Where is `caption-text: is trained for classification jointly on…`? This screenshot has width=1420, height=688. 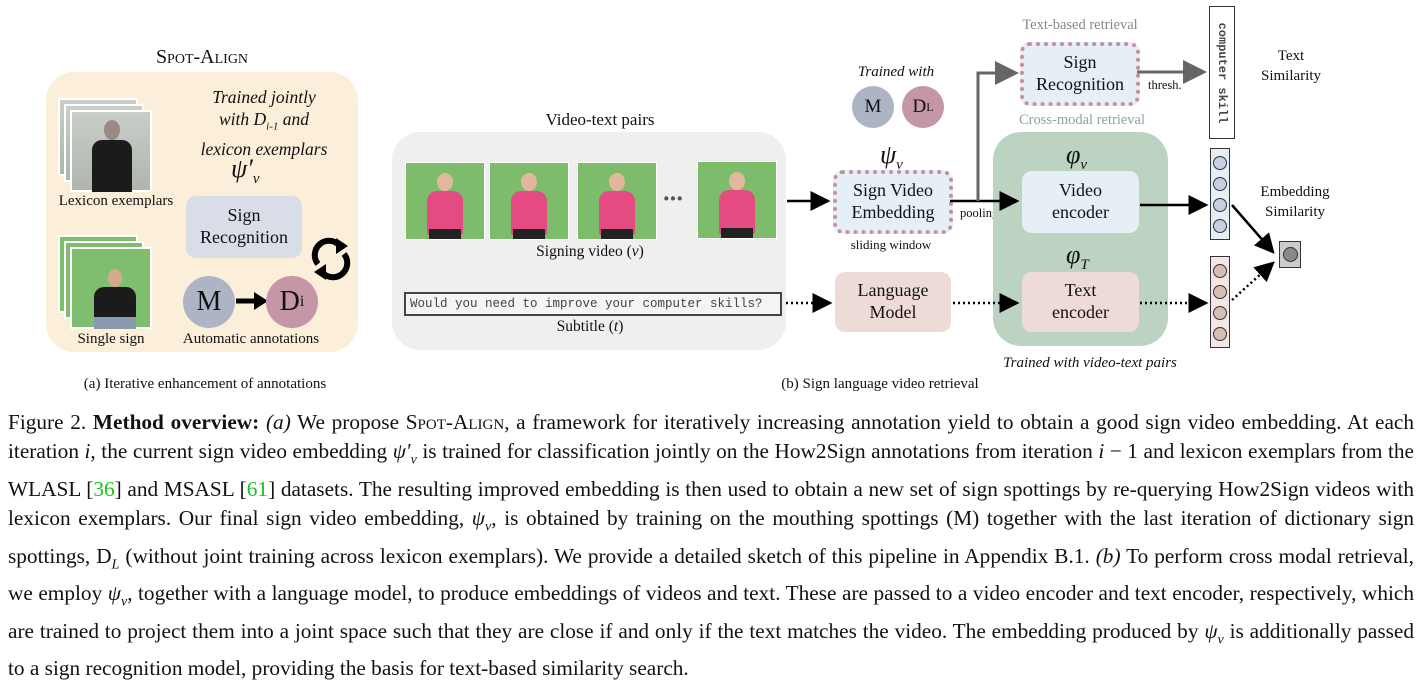
caption-text: is trained for classification jointly on… is located at coordinates (757, 451).